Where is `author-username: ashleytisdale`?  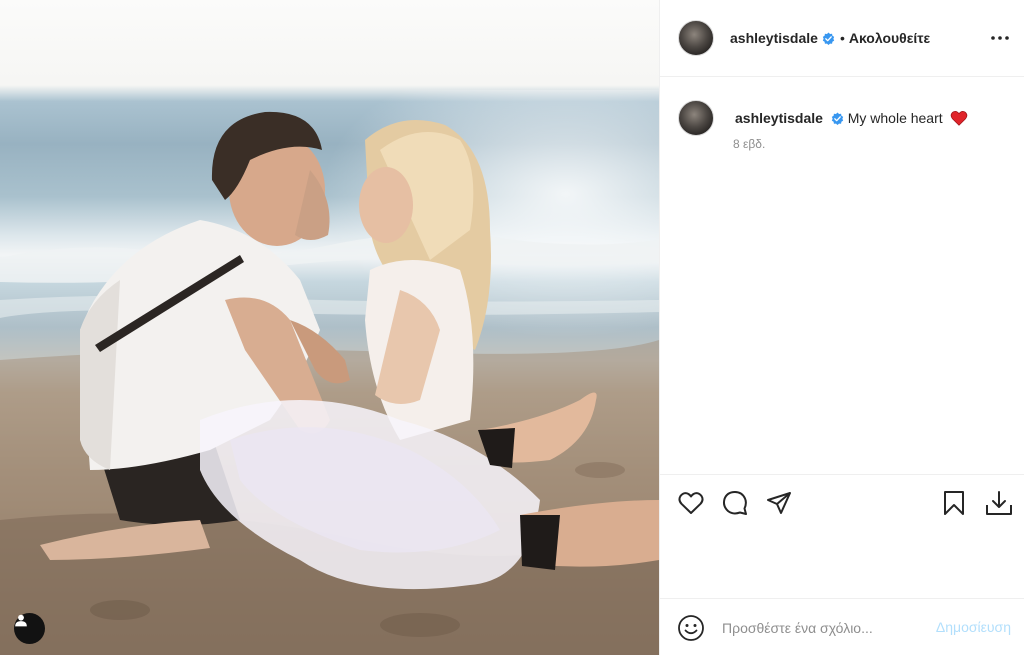
author-username: ashleytisdale is located at coordinates (774, 38).